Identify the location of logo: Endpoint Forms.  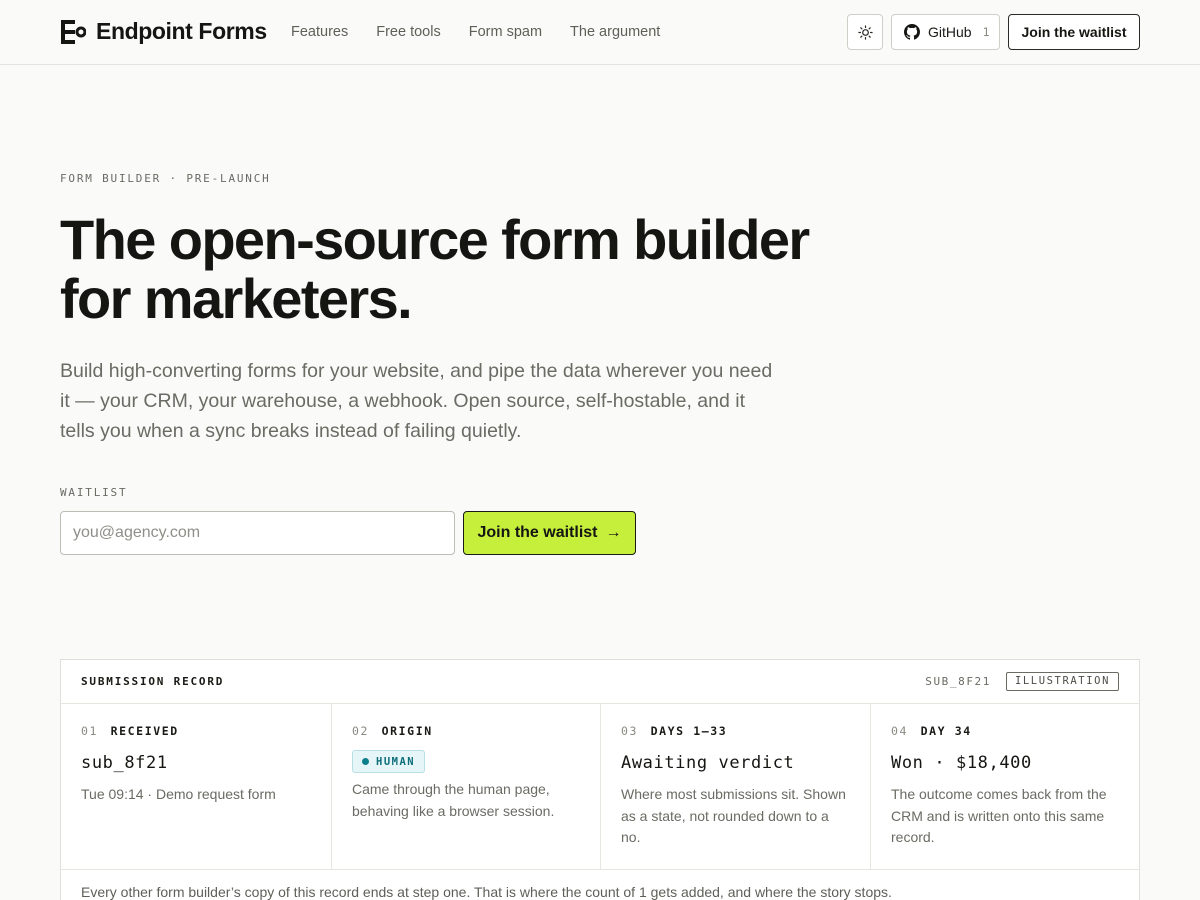
(163, 31).